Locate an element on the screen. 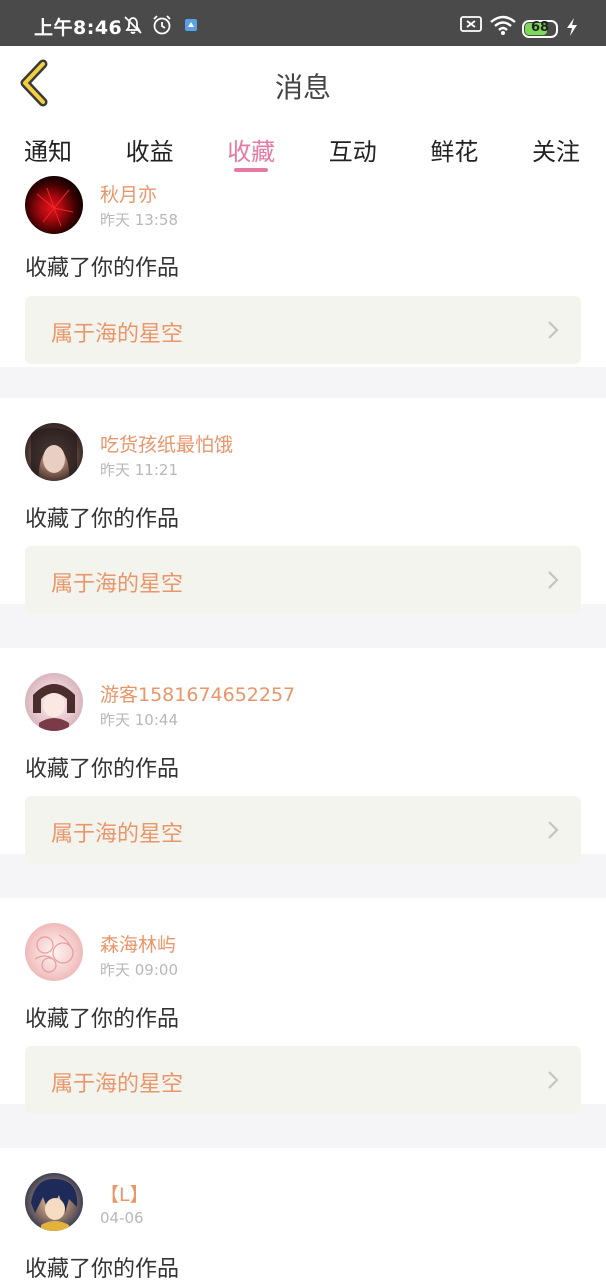 This screenshot has width=606, height=1280. timestamp: 昨天 09:00 is located at coordinates (139, 970).